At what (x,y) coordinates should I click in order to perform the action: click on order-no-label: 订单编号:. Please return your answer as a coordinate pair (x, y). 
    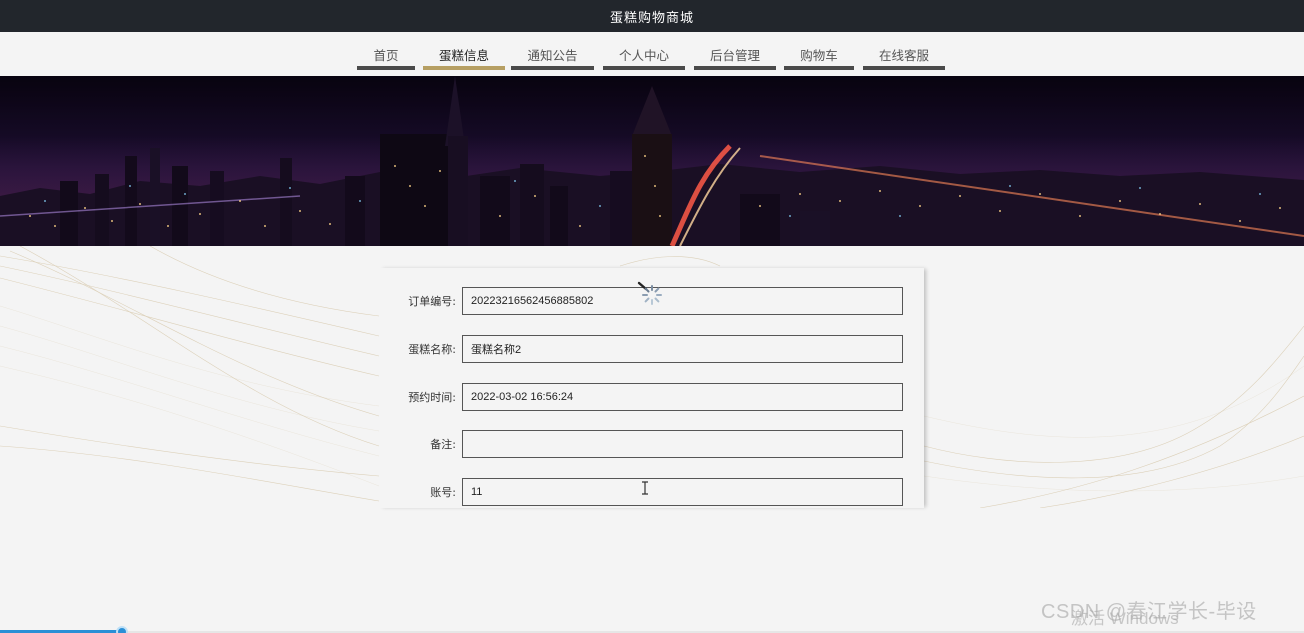
    Looking at the image, I should click on (432, 301).